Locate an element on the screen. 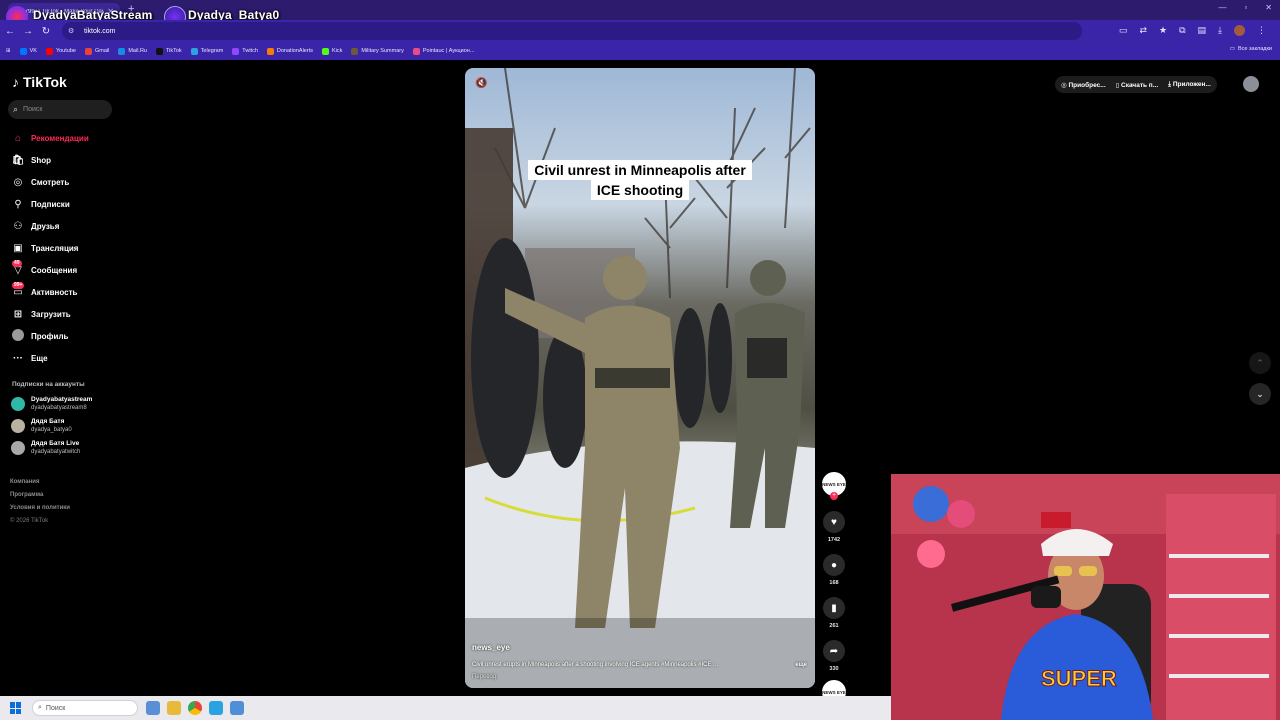 This screenshot has width=1280, height=720. sidebar-item-following: ⚲ Подписки is located at coordinates (65, 204).